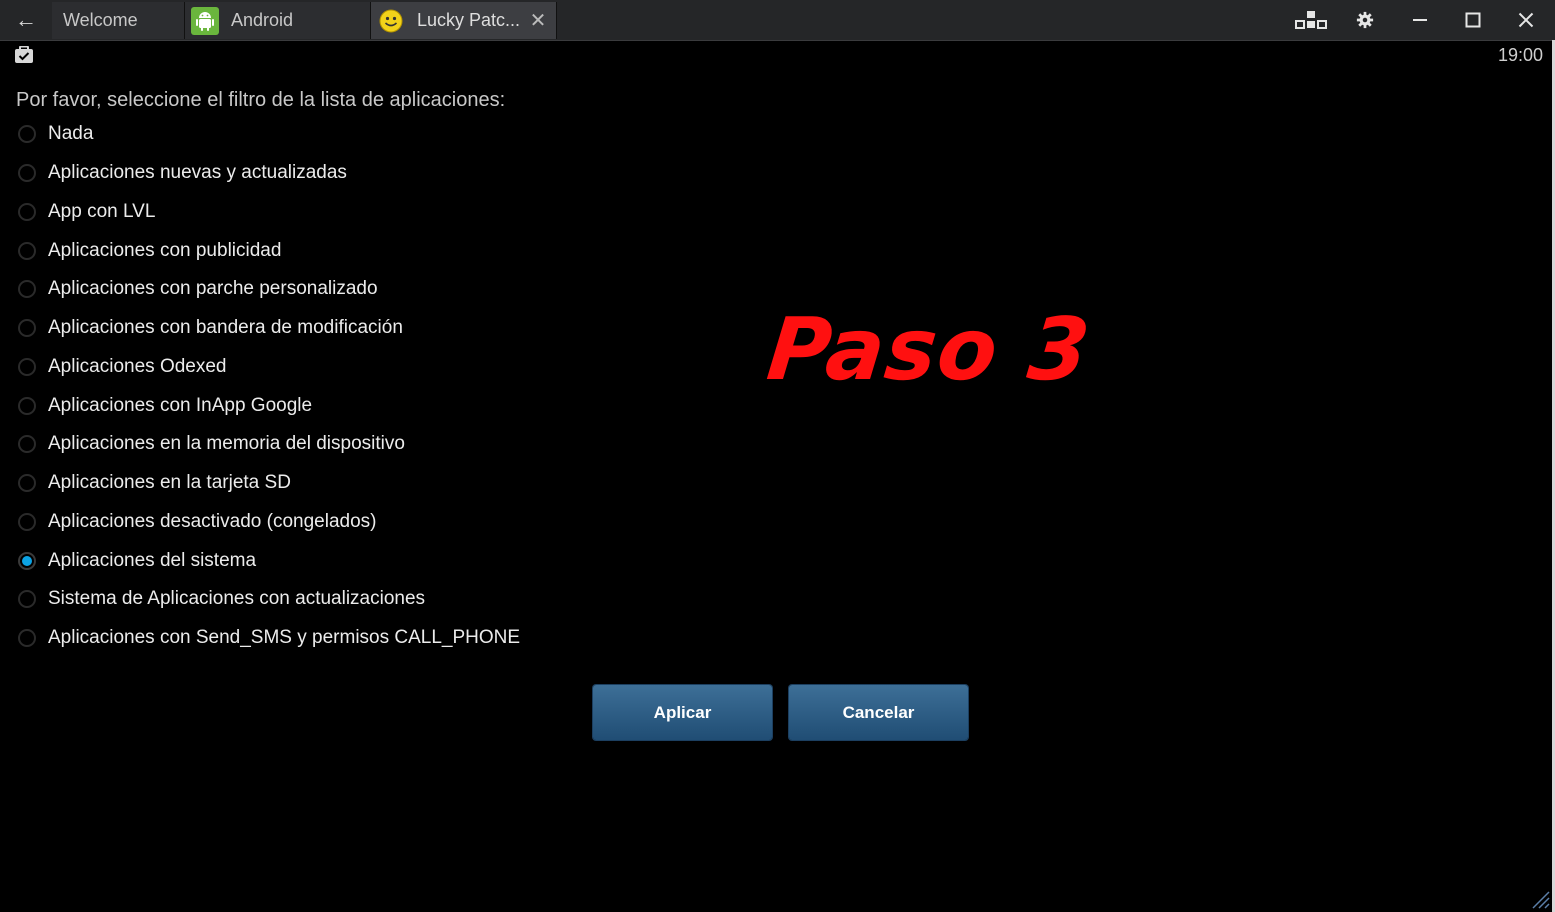 The height and width of the screenshot is (912, 1555). I want to click on filter-option-sistema: Aplicaciones del sistema, so click(269, 560).